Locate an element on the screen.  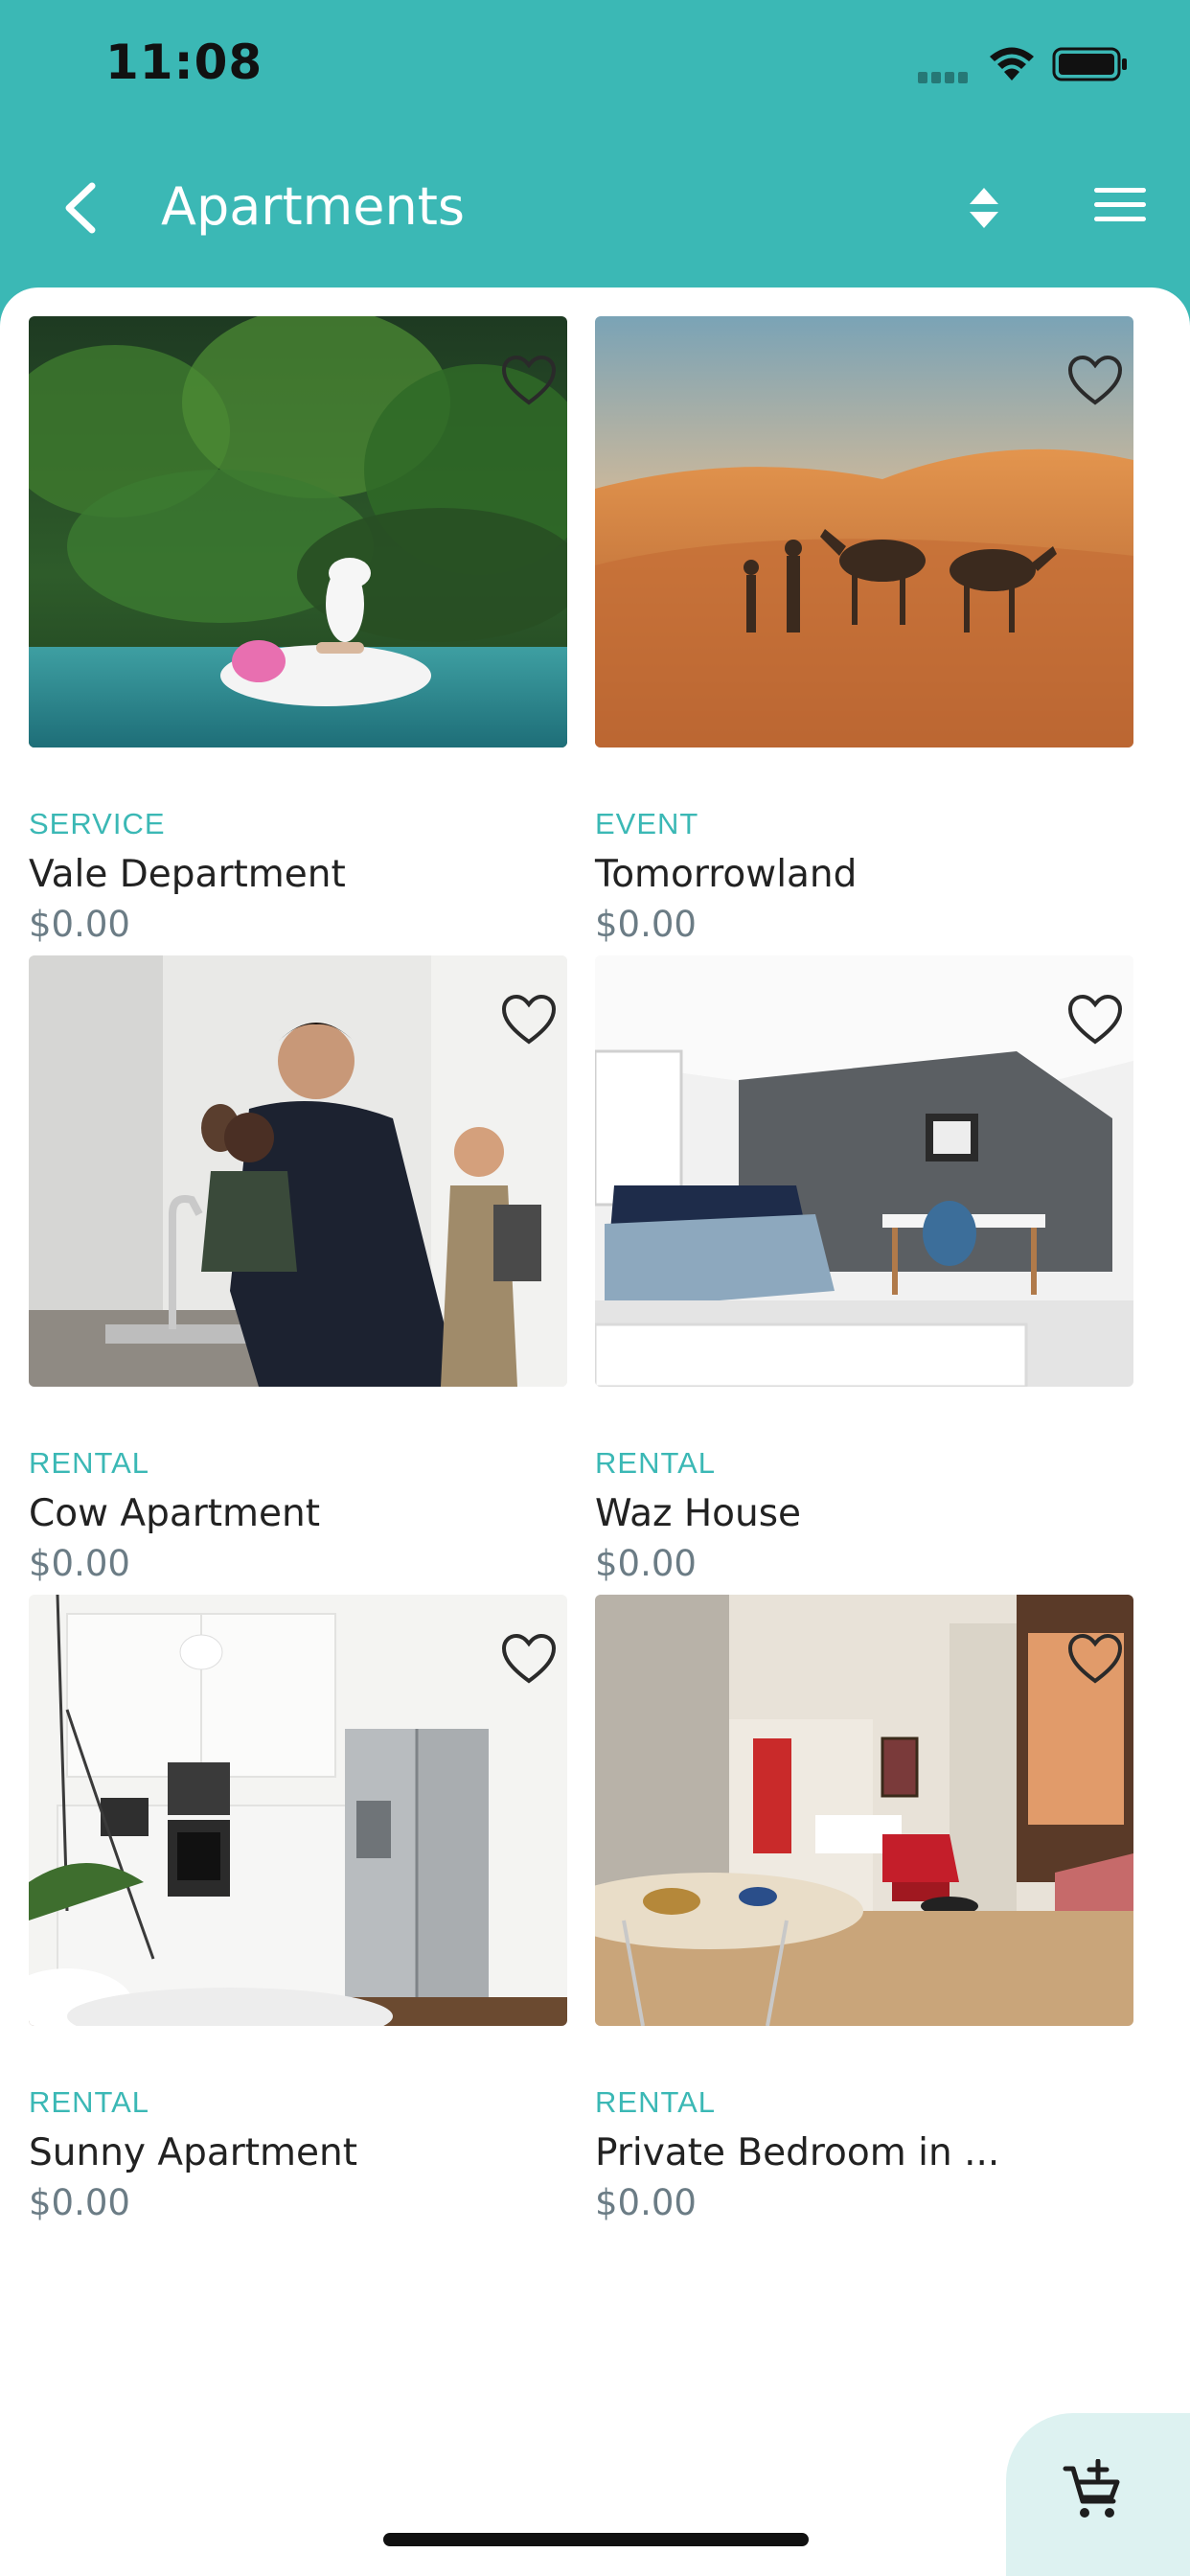
listing-image-bedroom is located at coordinates (864, 1171).